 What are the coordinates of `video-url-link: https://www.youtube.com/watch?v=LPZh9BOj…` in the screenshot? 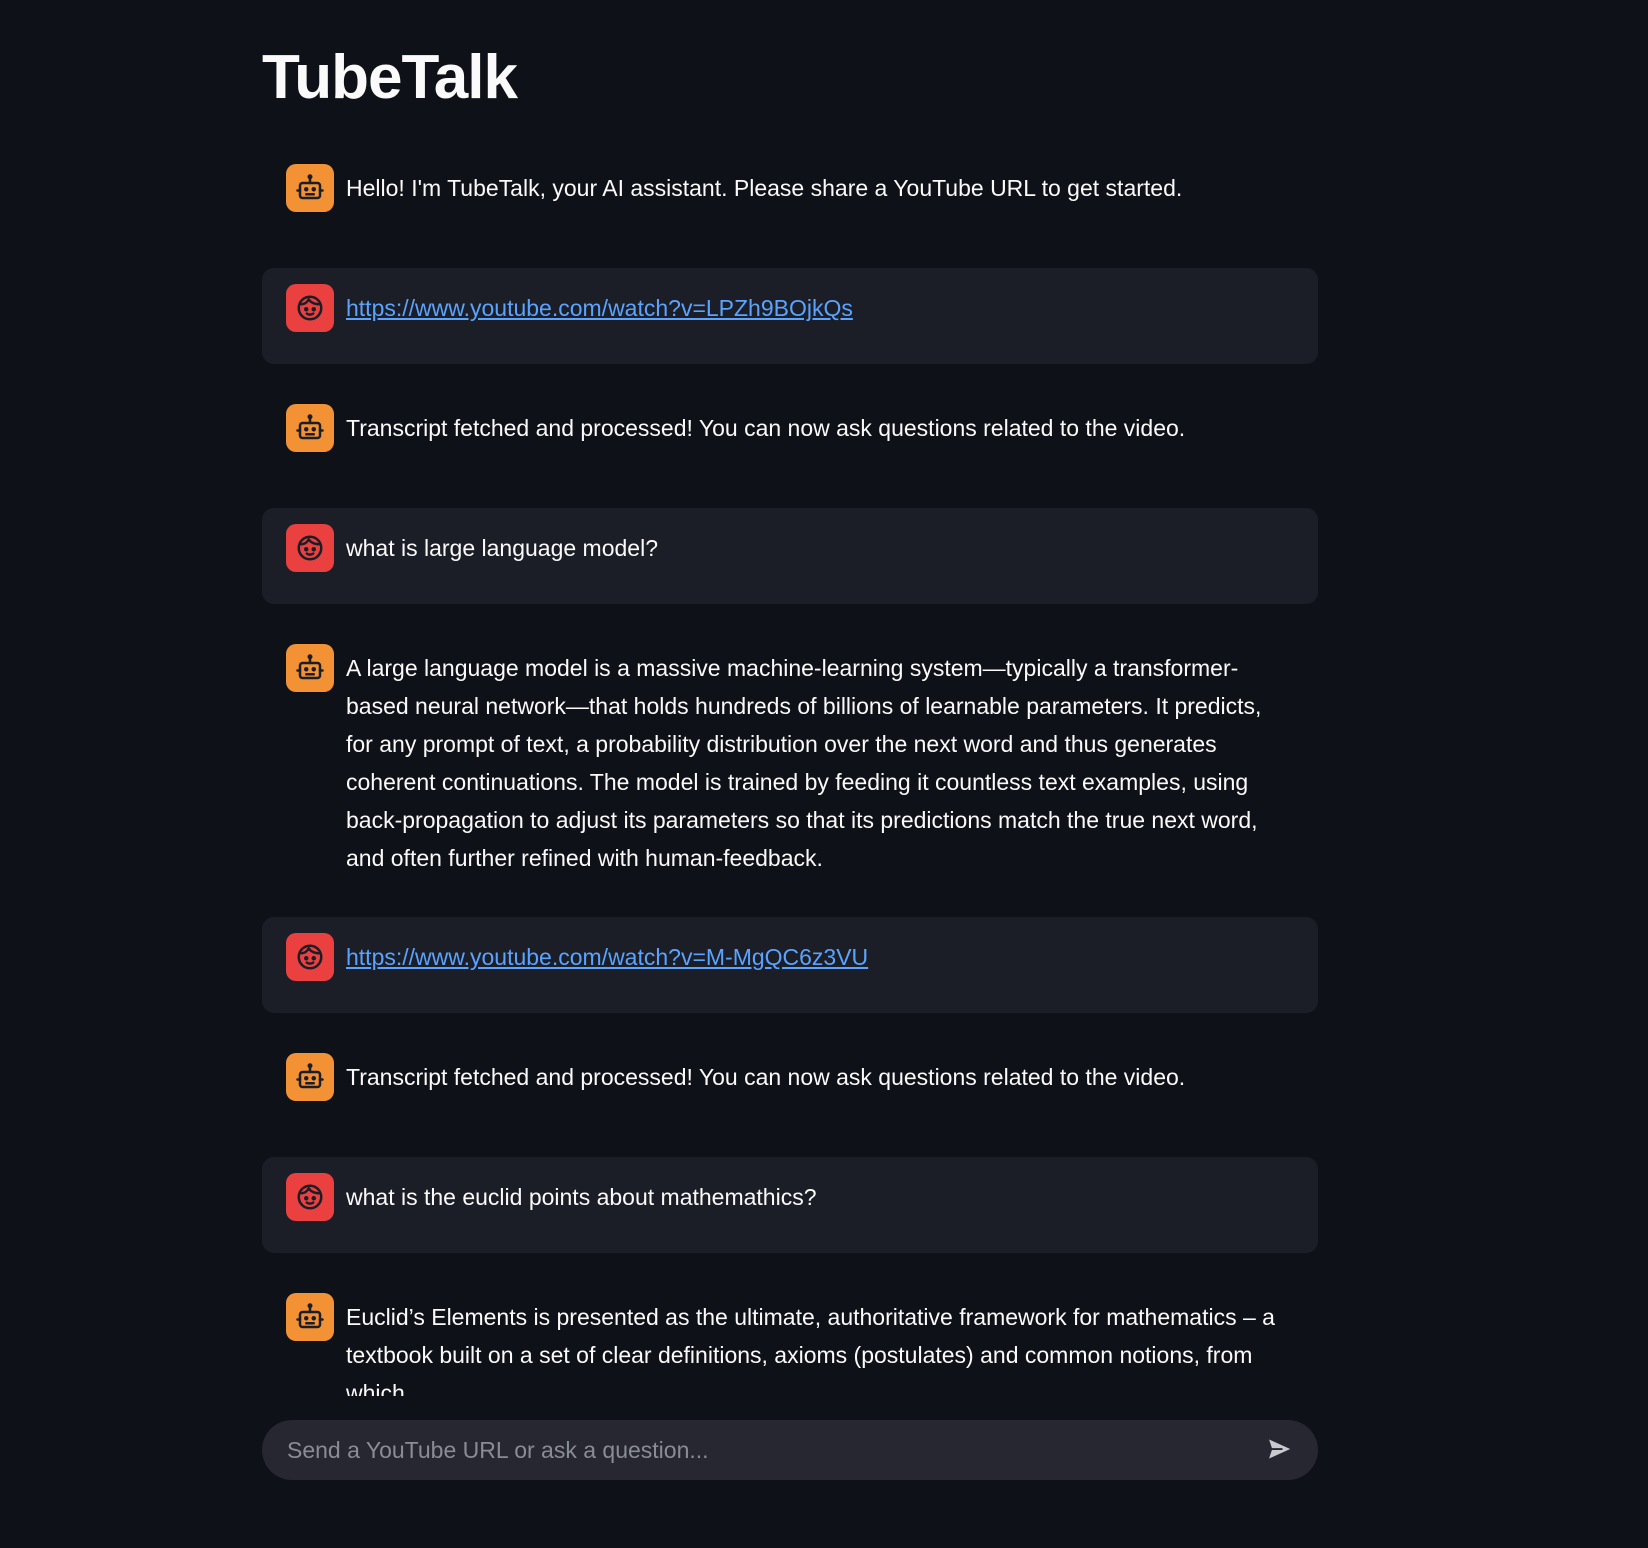 It's located at (599, 308).